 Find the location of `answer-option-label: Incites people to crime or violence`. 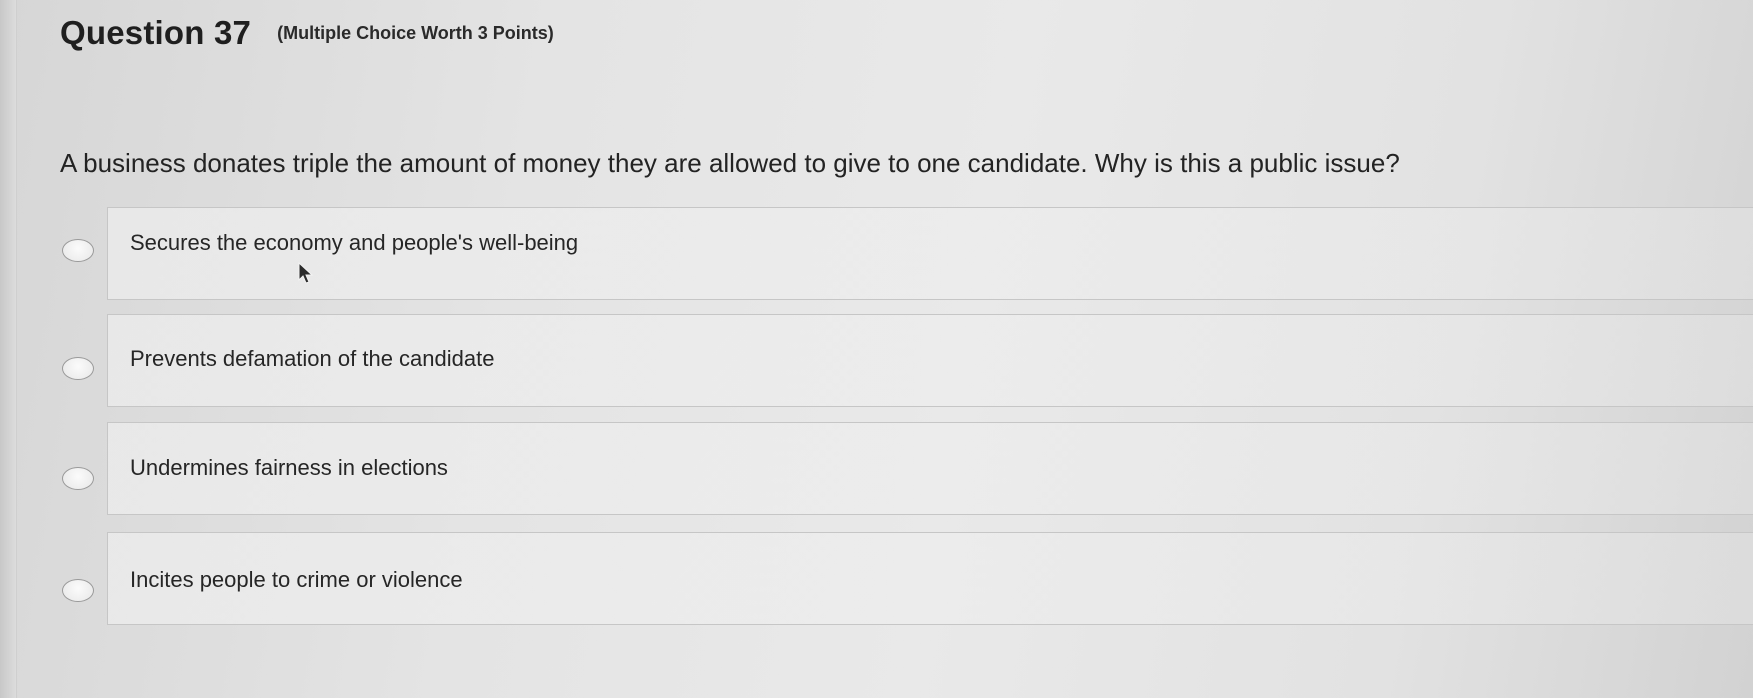

answer-option-label: Incites people to crime or violence is located at coordinates (296, 580).